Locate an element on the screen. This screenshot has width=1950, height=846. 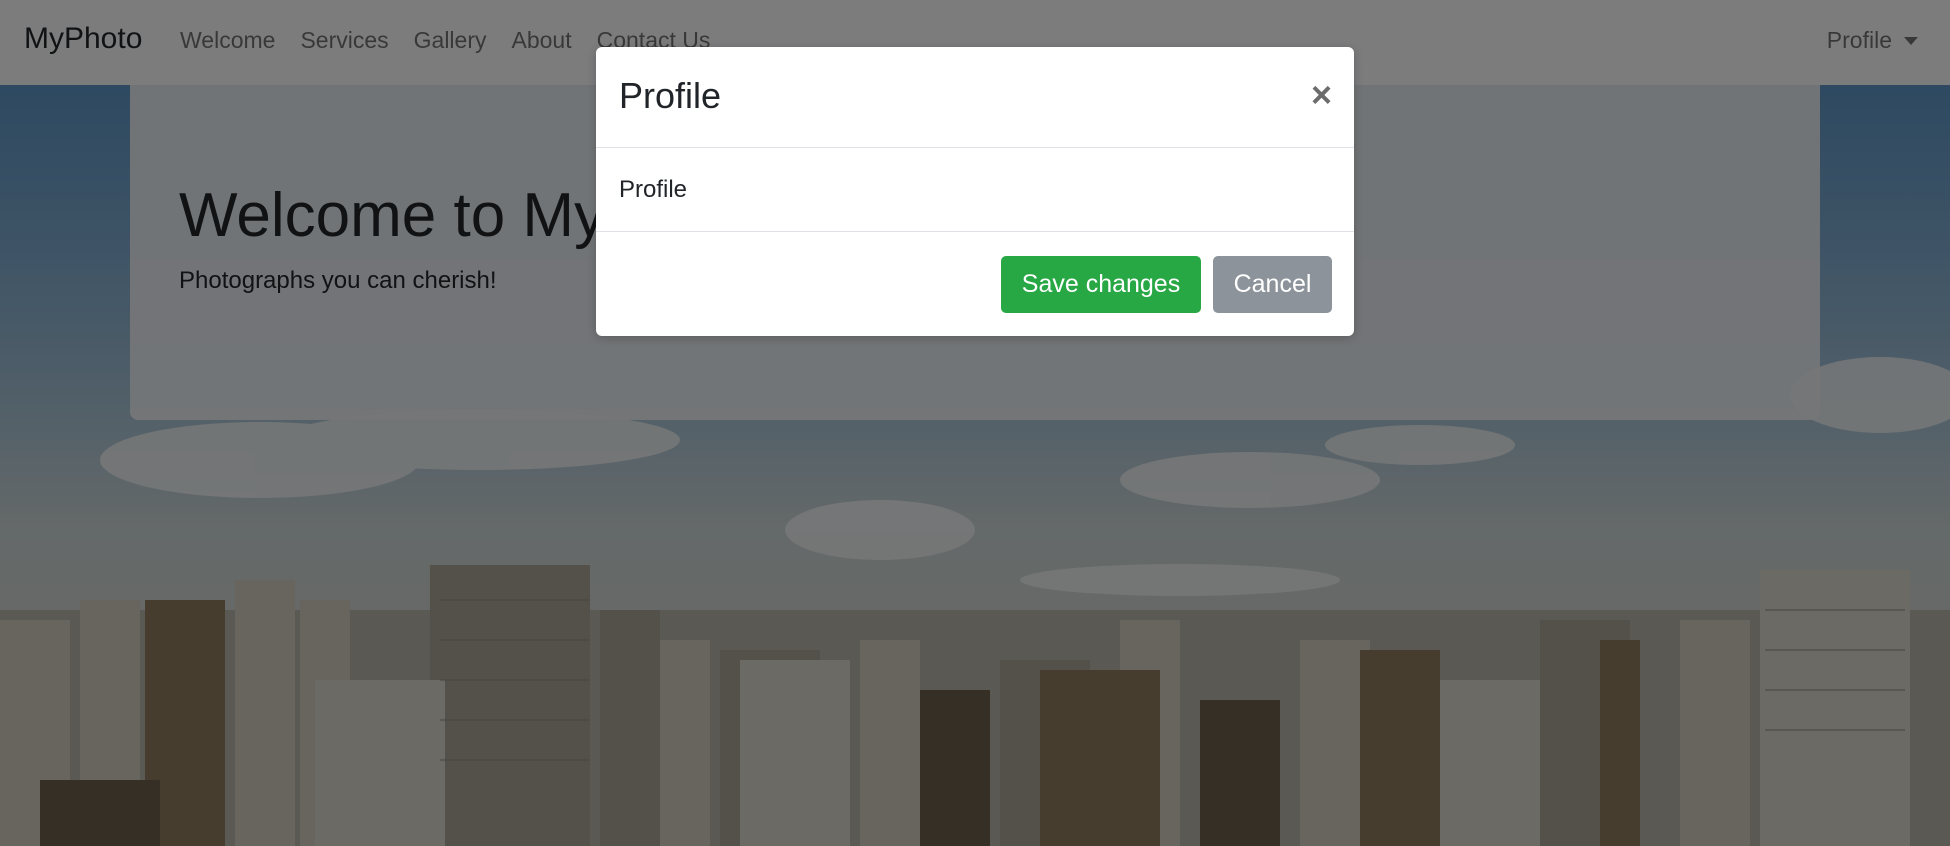
modal-header: Profile × is located at coordinates (975, 97).